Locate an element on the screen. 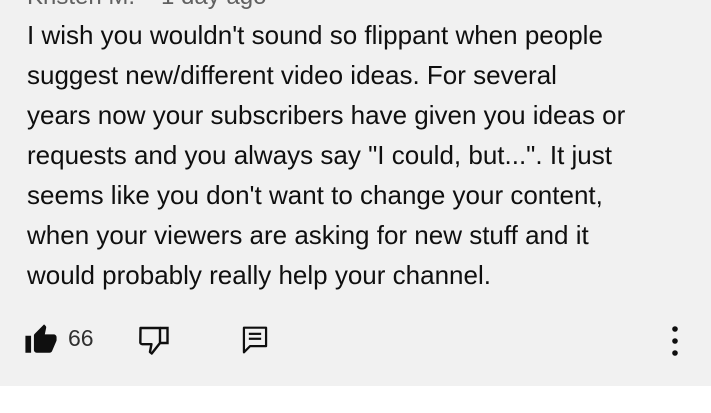 Image resolution: width=711 pixels, height=413 pixels. comment-actions: 66 is located at coordinates (355, 340).